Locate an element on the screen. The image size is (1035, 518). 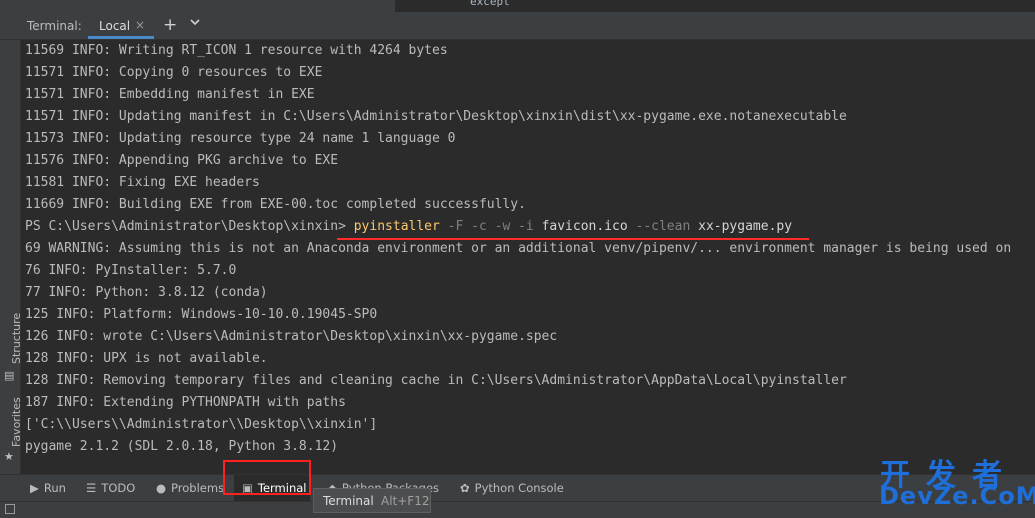
editor-top-strip: except is located at coordinates (517, 6).